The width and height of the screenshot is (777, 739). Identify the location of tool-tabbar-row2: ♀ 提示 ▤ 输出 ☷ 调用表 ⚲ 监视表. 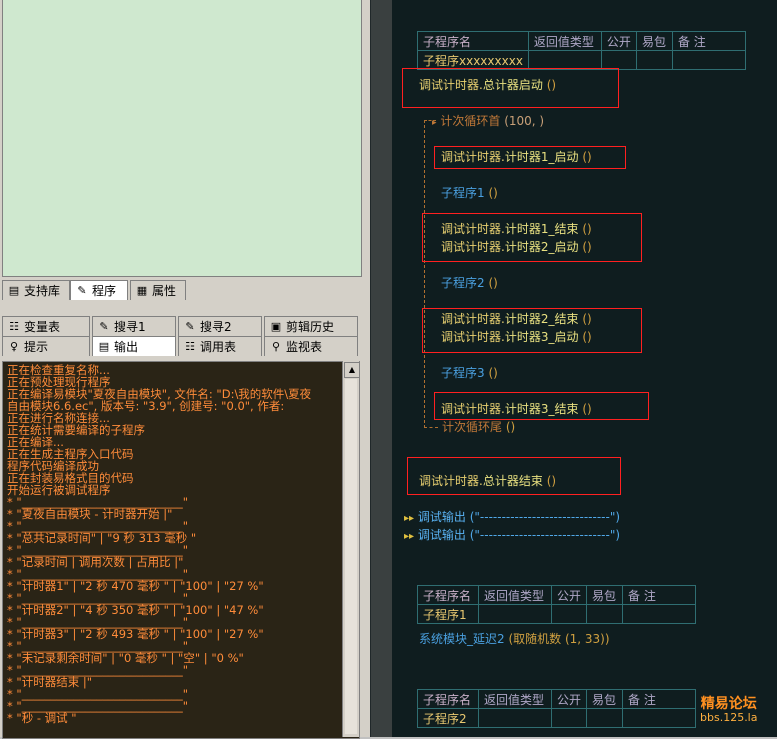
(180, 347).